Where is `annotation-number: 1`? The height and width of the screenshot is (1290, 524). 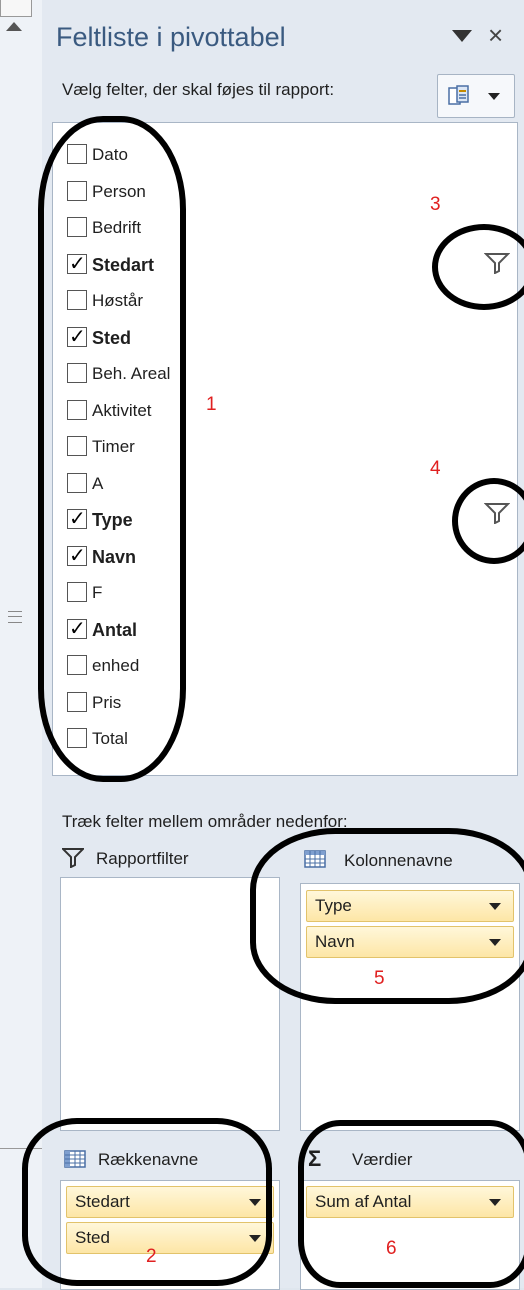
annotation-number: 1 is located at coordinates (211, 404).